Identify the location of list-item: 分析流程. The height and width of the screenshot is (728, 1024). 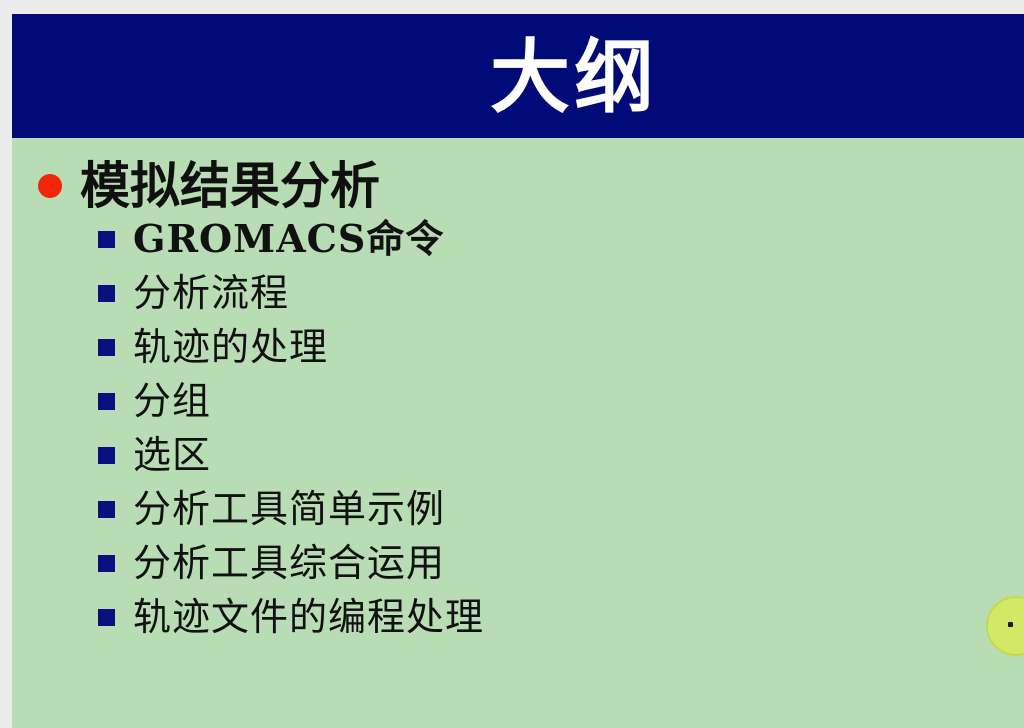
(291, 293).